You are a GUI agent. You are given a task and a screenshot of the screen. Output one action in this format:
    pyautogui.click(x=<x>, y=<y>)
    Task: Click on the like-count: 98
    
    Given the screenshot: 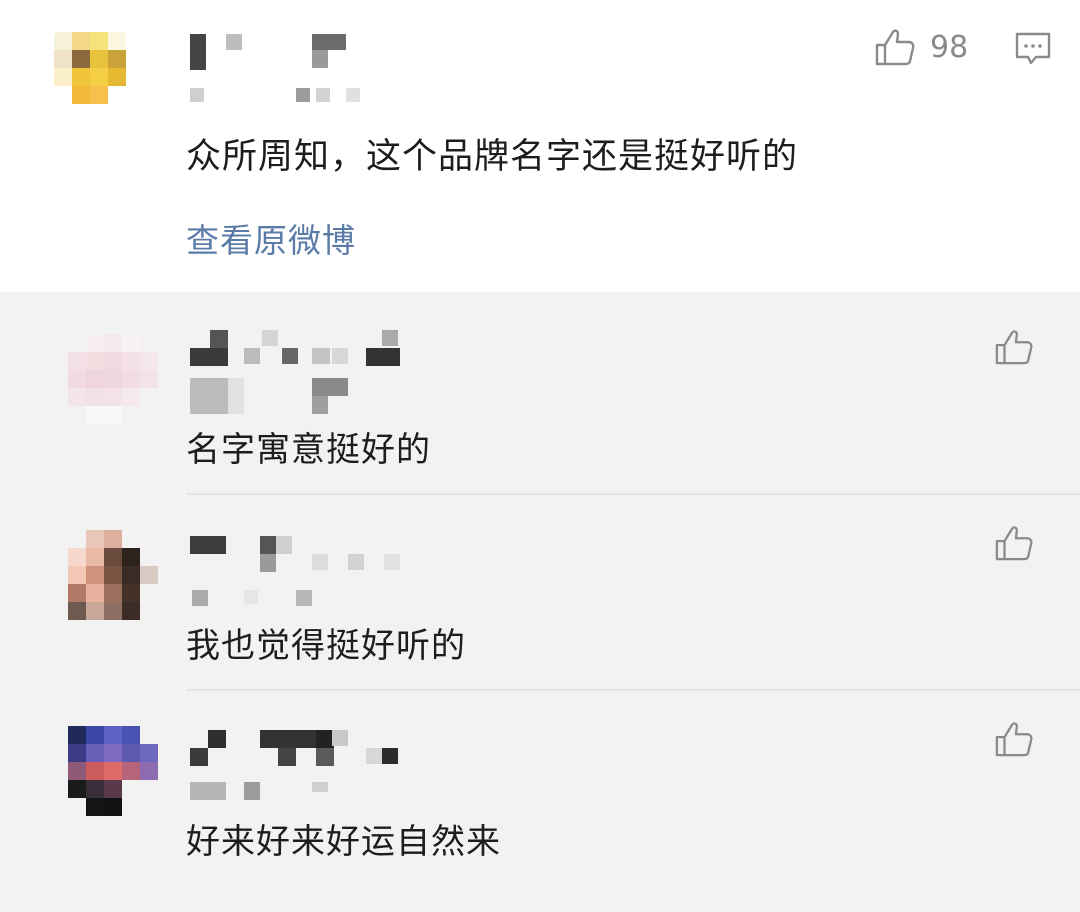 What is the action you would take?
    pyautogui.click(x=949, y=47)
    